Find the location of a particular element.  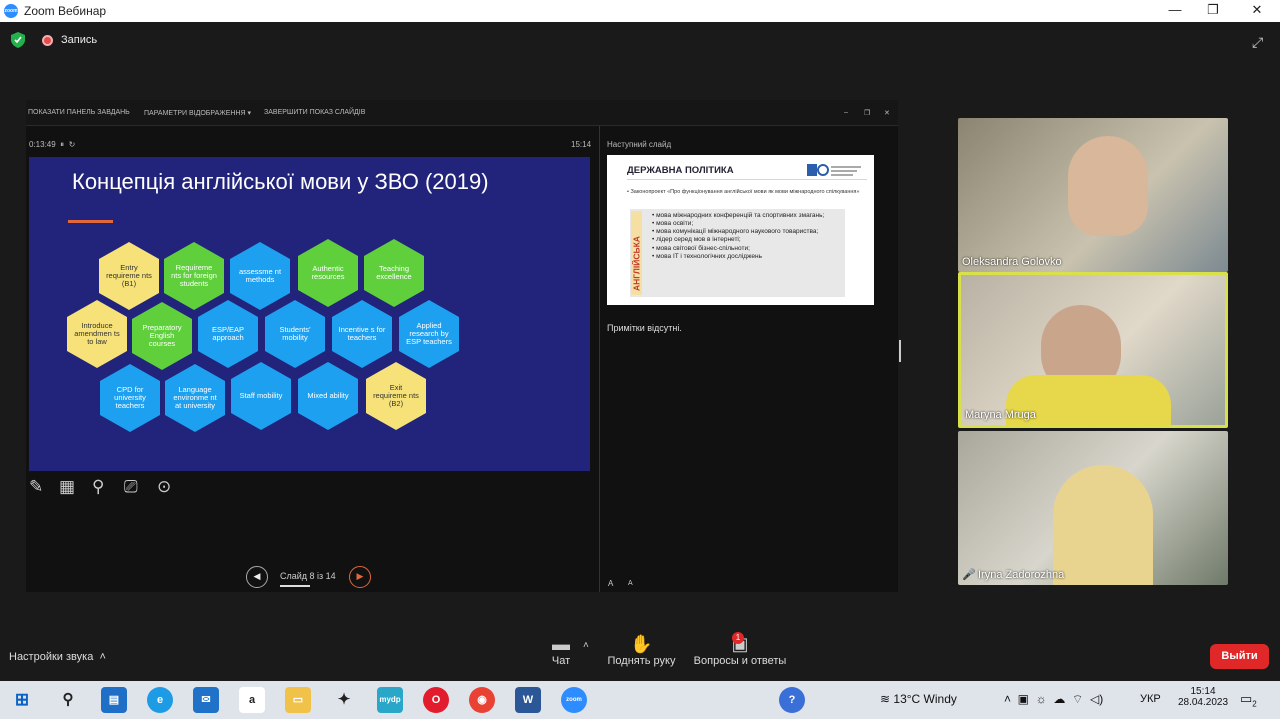

font-decrease-button: A is located at coordinates (610, 583).